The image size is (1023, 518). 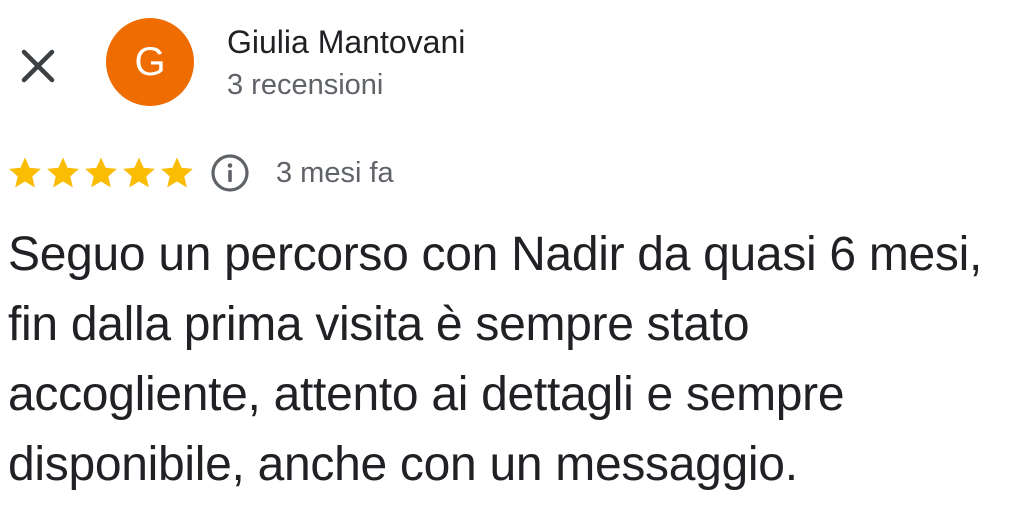 I want to click on star-rating, so click(x=101, y=173).